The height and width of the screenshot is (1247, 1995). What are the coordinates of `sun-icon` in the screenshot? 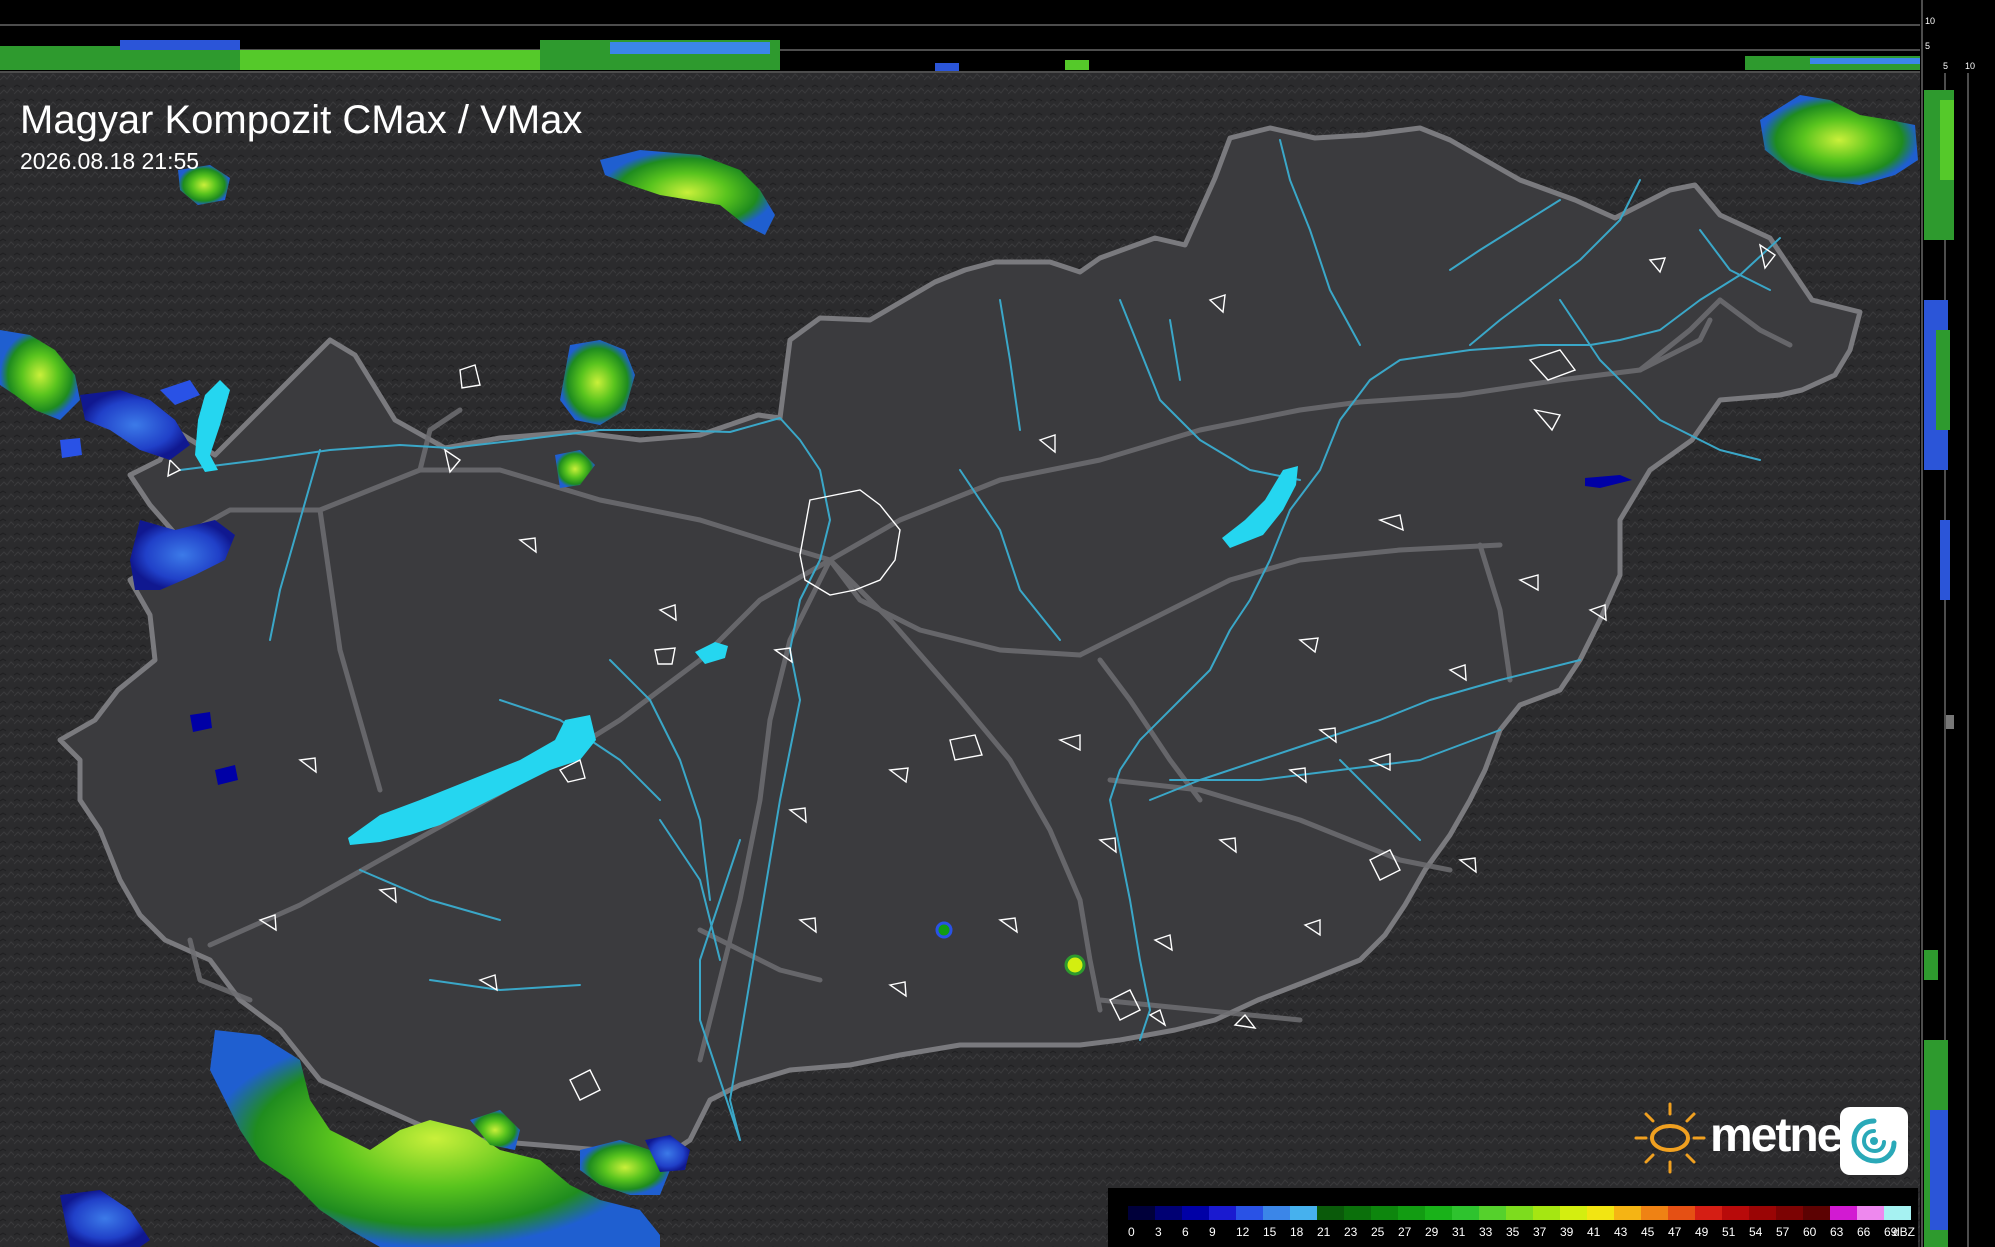 It's located at (1670, 1138).